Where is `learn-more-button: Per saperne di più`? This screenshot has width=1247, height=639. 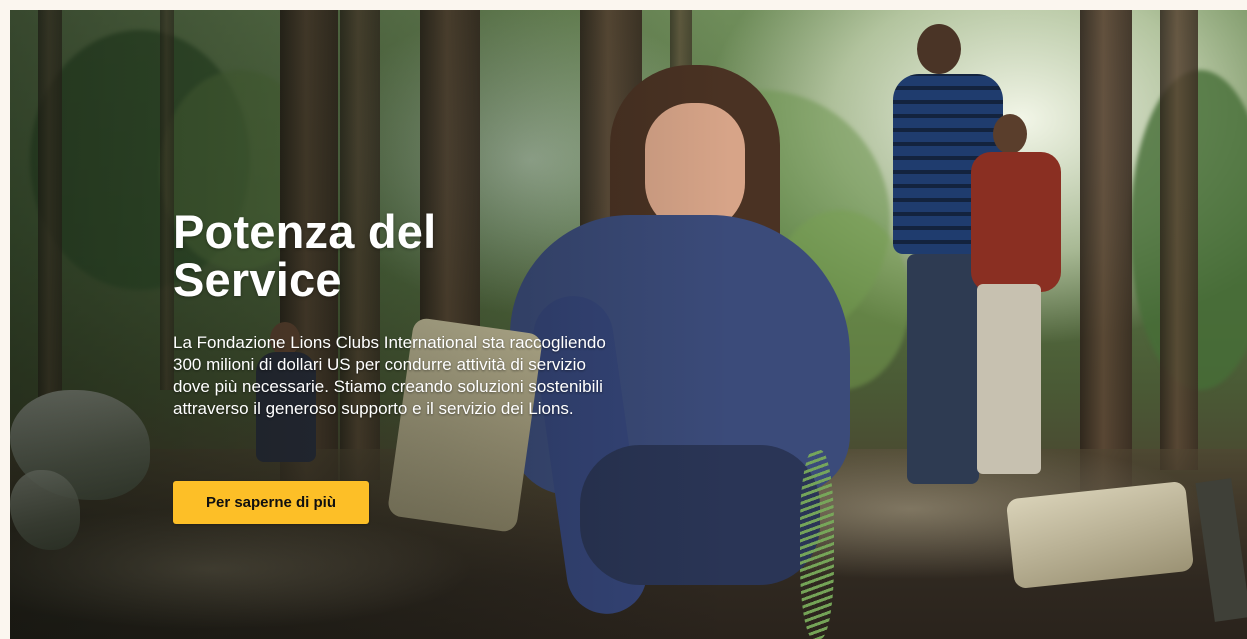
learn-more-button: Per saperne di più is located at coordinates (271, 502).